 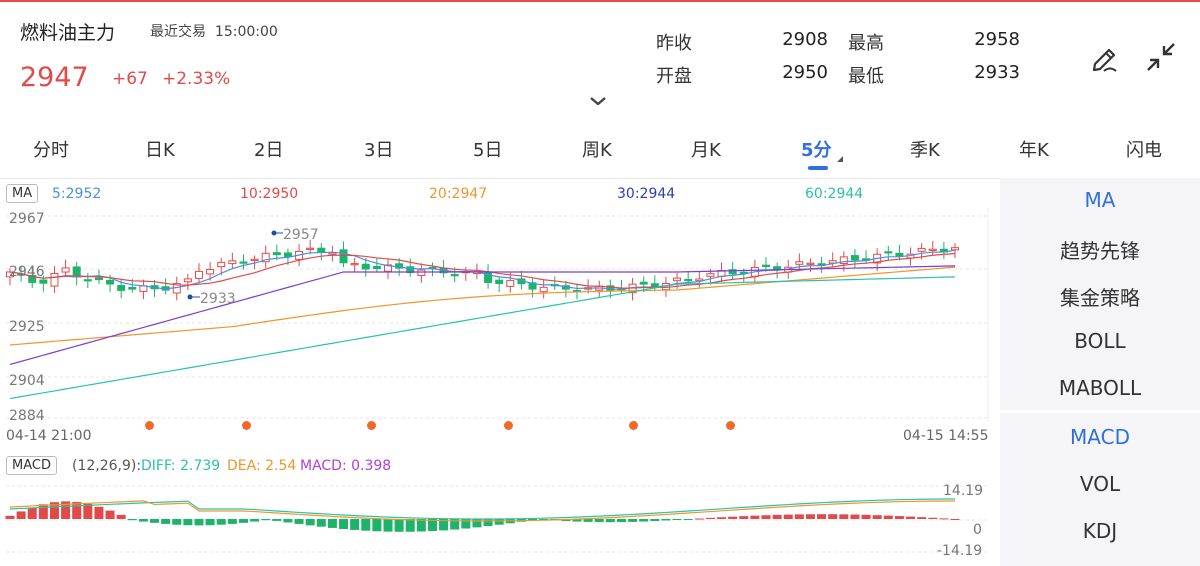 What do you see at coordinates (805, 39) in the screenshot?
I see `prev-close-value: 2908` at bounding box center [805, 39].